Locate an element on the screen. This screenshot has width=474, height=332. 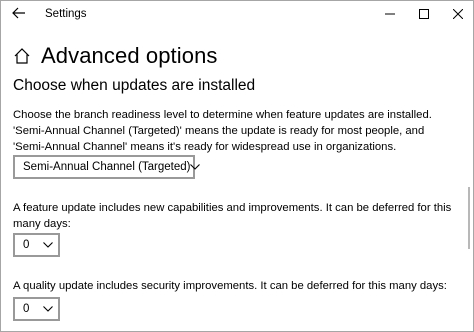
feature-update-defer-dropdown: 0 is located at coordinates (36, 245).